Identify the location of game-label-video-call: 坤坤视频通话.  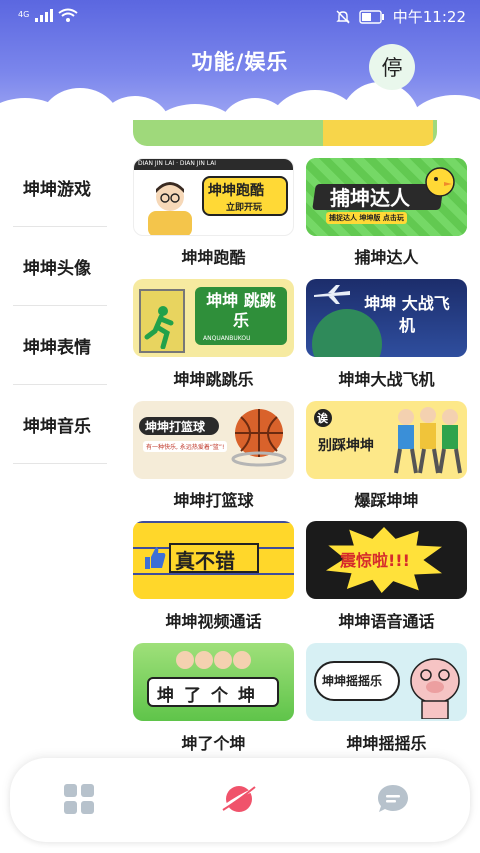
(213, 620).